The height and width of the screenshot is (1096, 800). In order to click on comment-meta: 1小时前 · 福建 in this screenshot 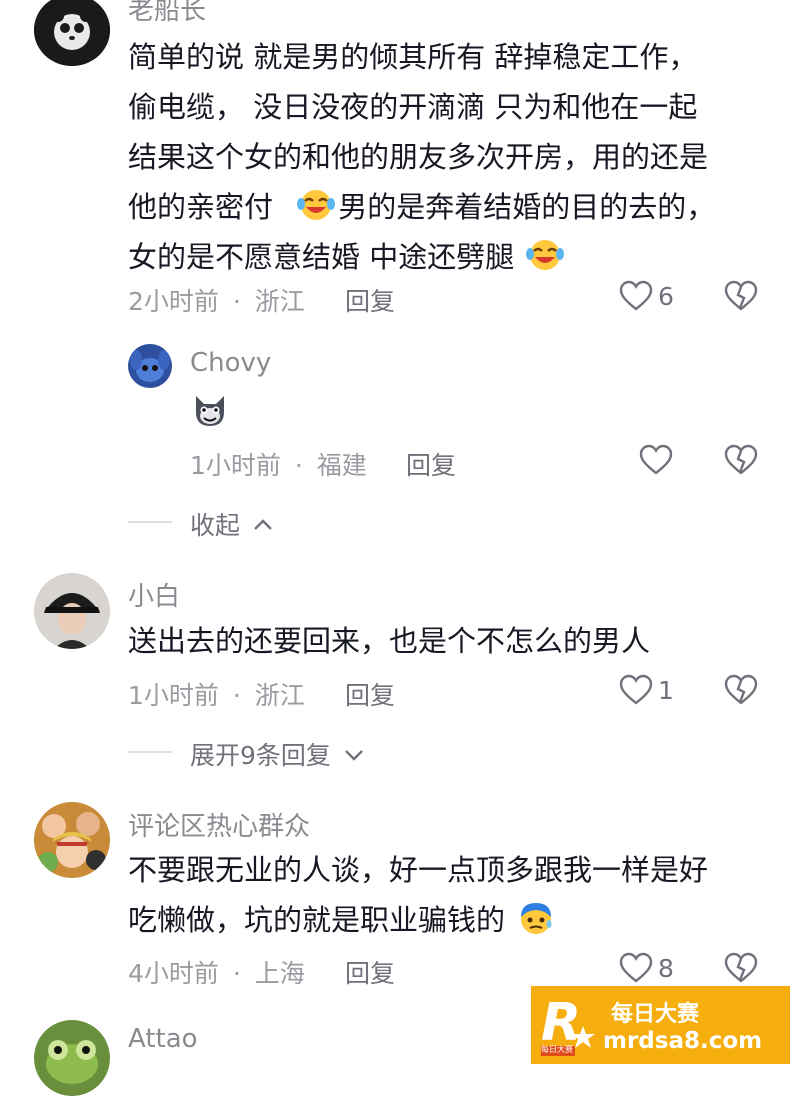, I will do `click(278, 464)`.